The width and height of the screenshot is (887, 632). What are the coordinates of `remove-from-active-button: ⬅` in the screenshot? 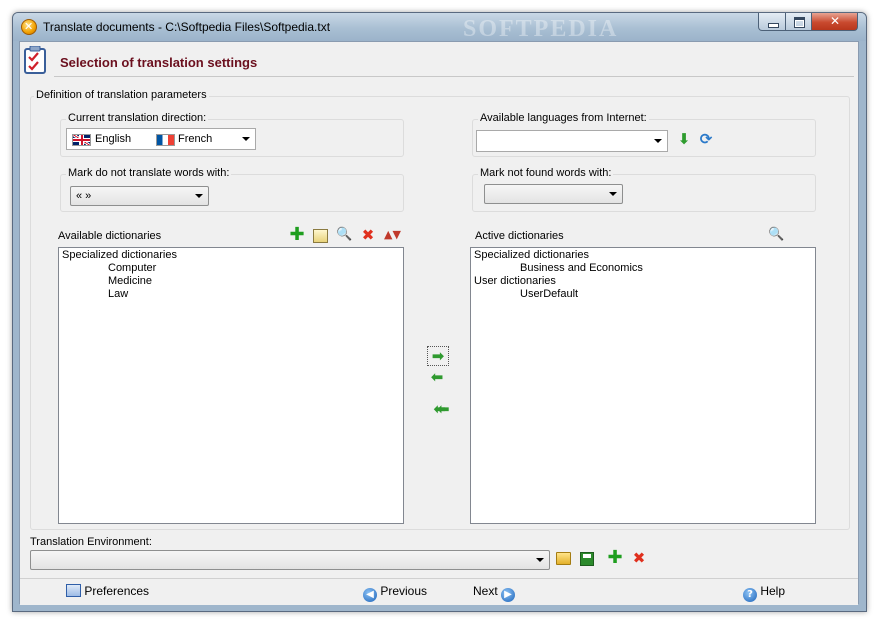 It's located at (438, 378).